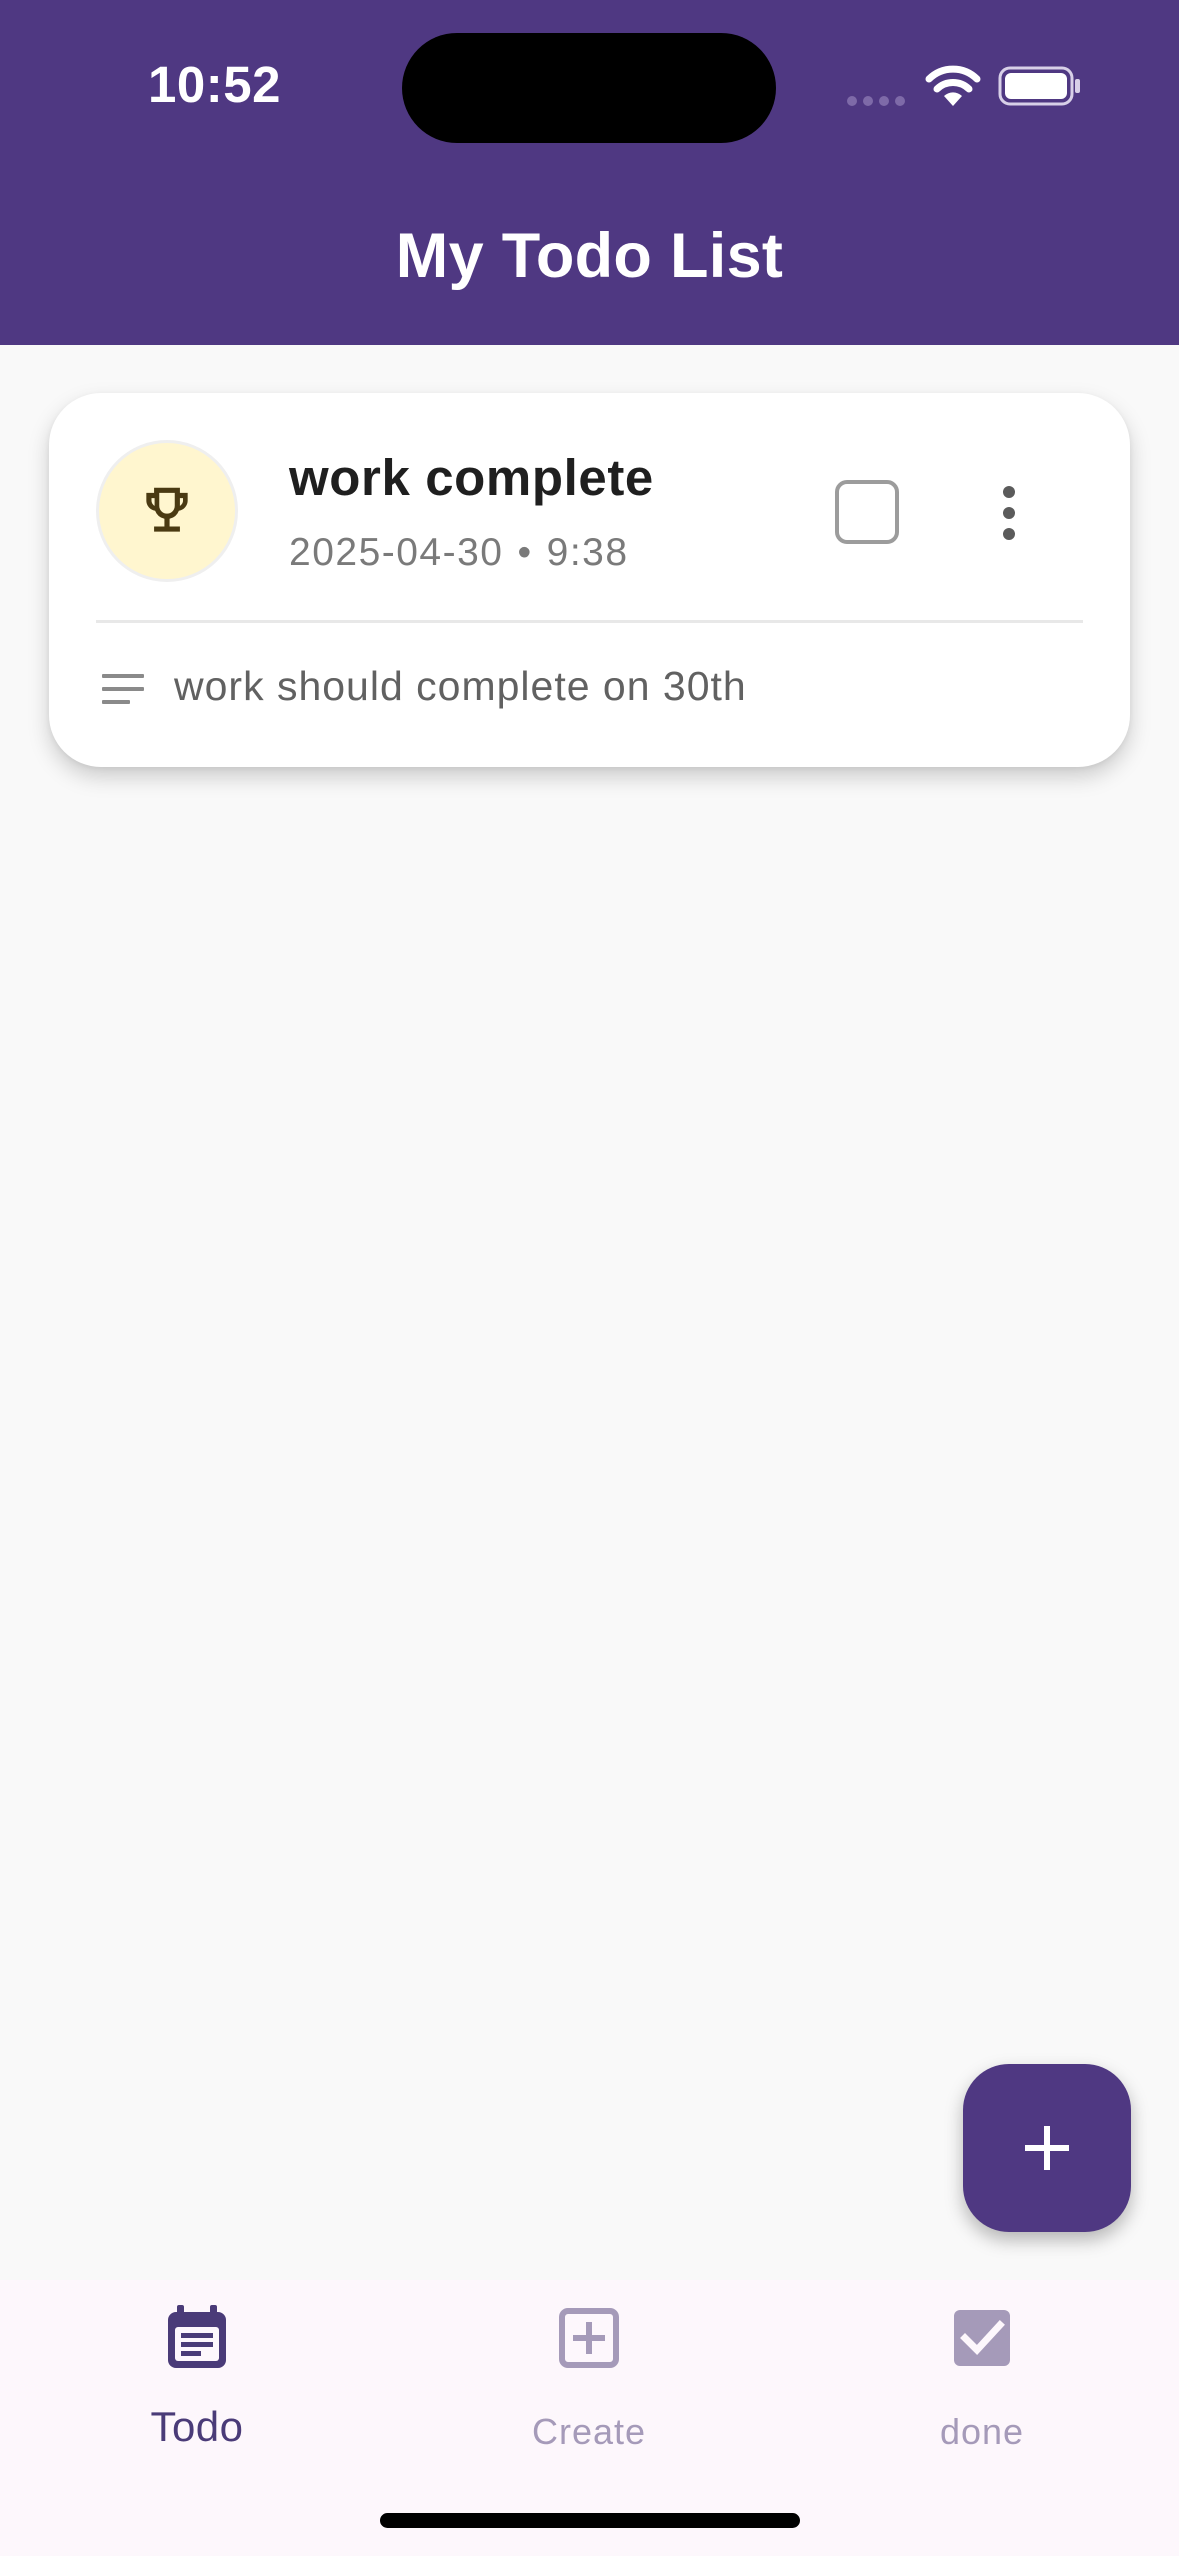 This screenshot has height=2556, width=1179. What do you see at coordinates (876, 101) in the screenshot?
I see `cellular-signal-icon` at bounding box center [876, 101].